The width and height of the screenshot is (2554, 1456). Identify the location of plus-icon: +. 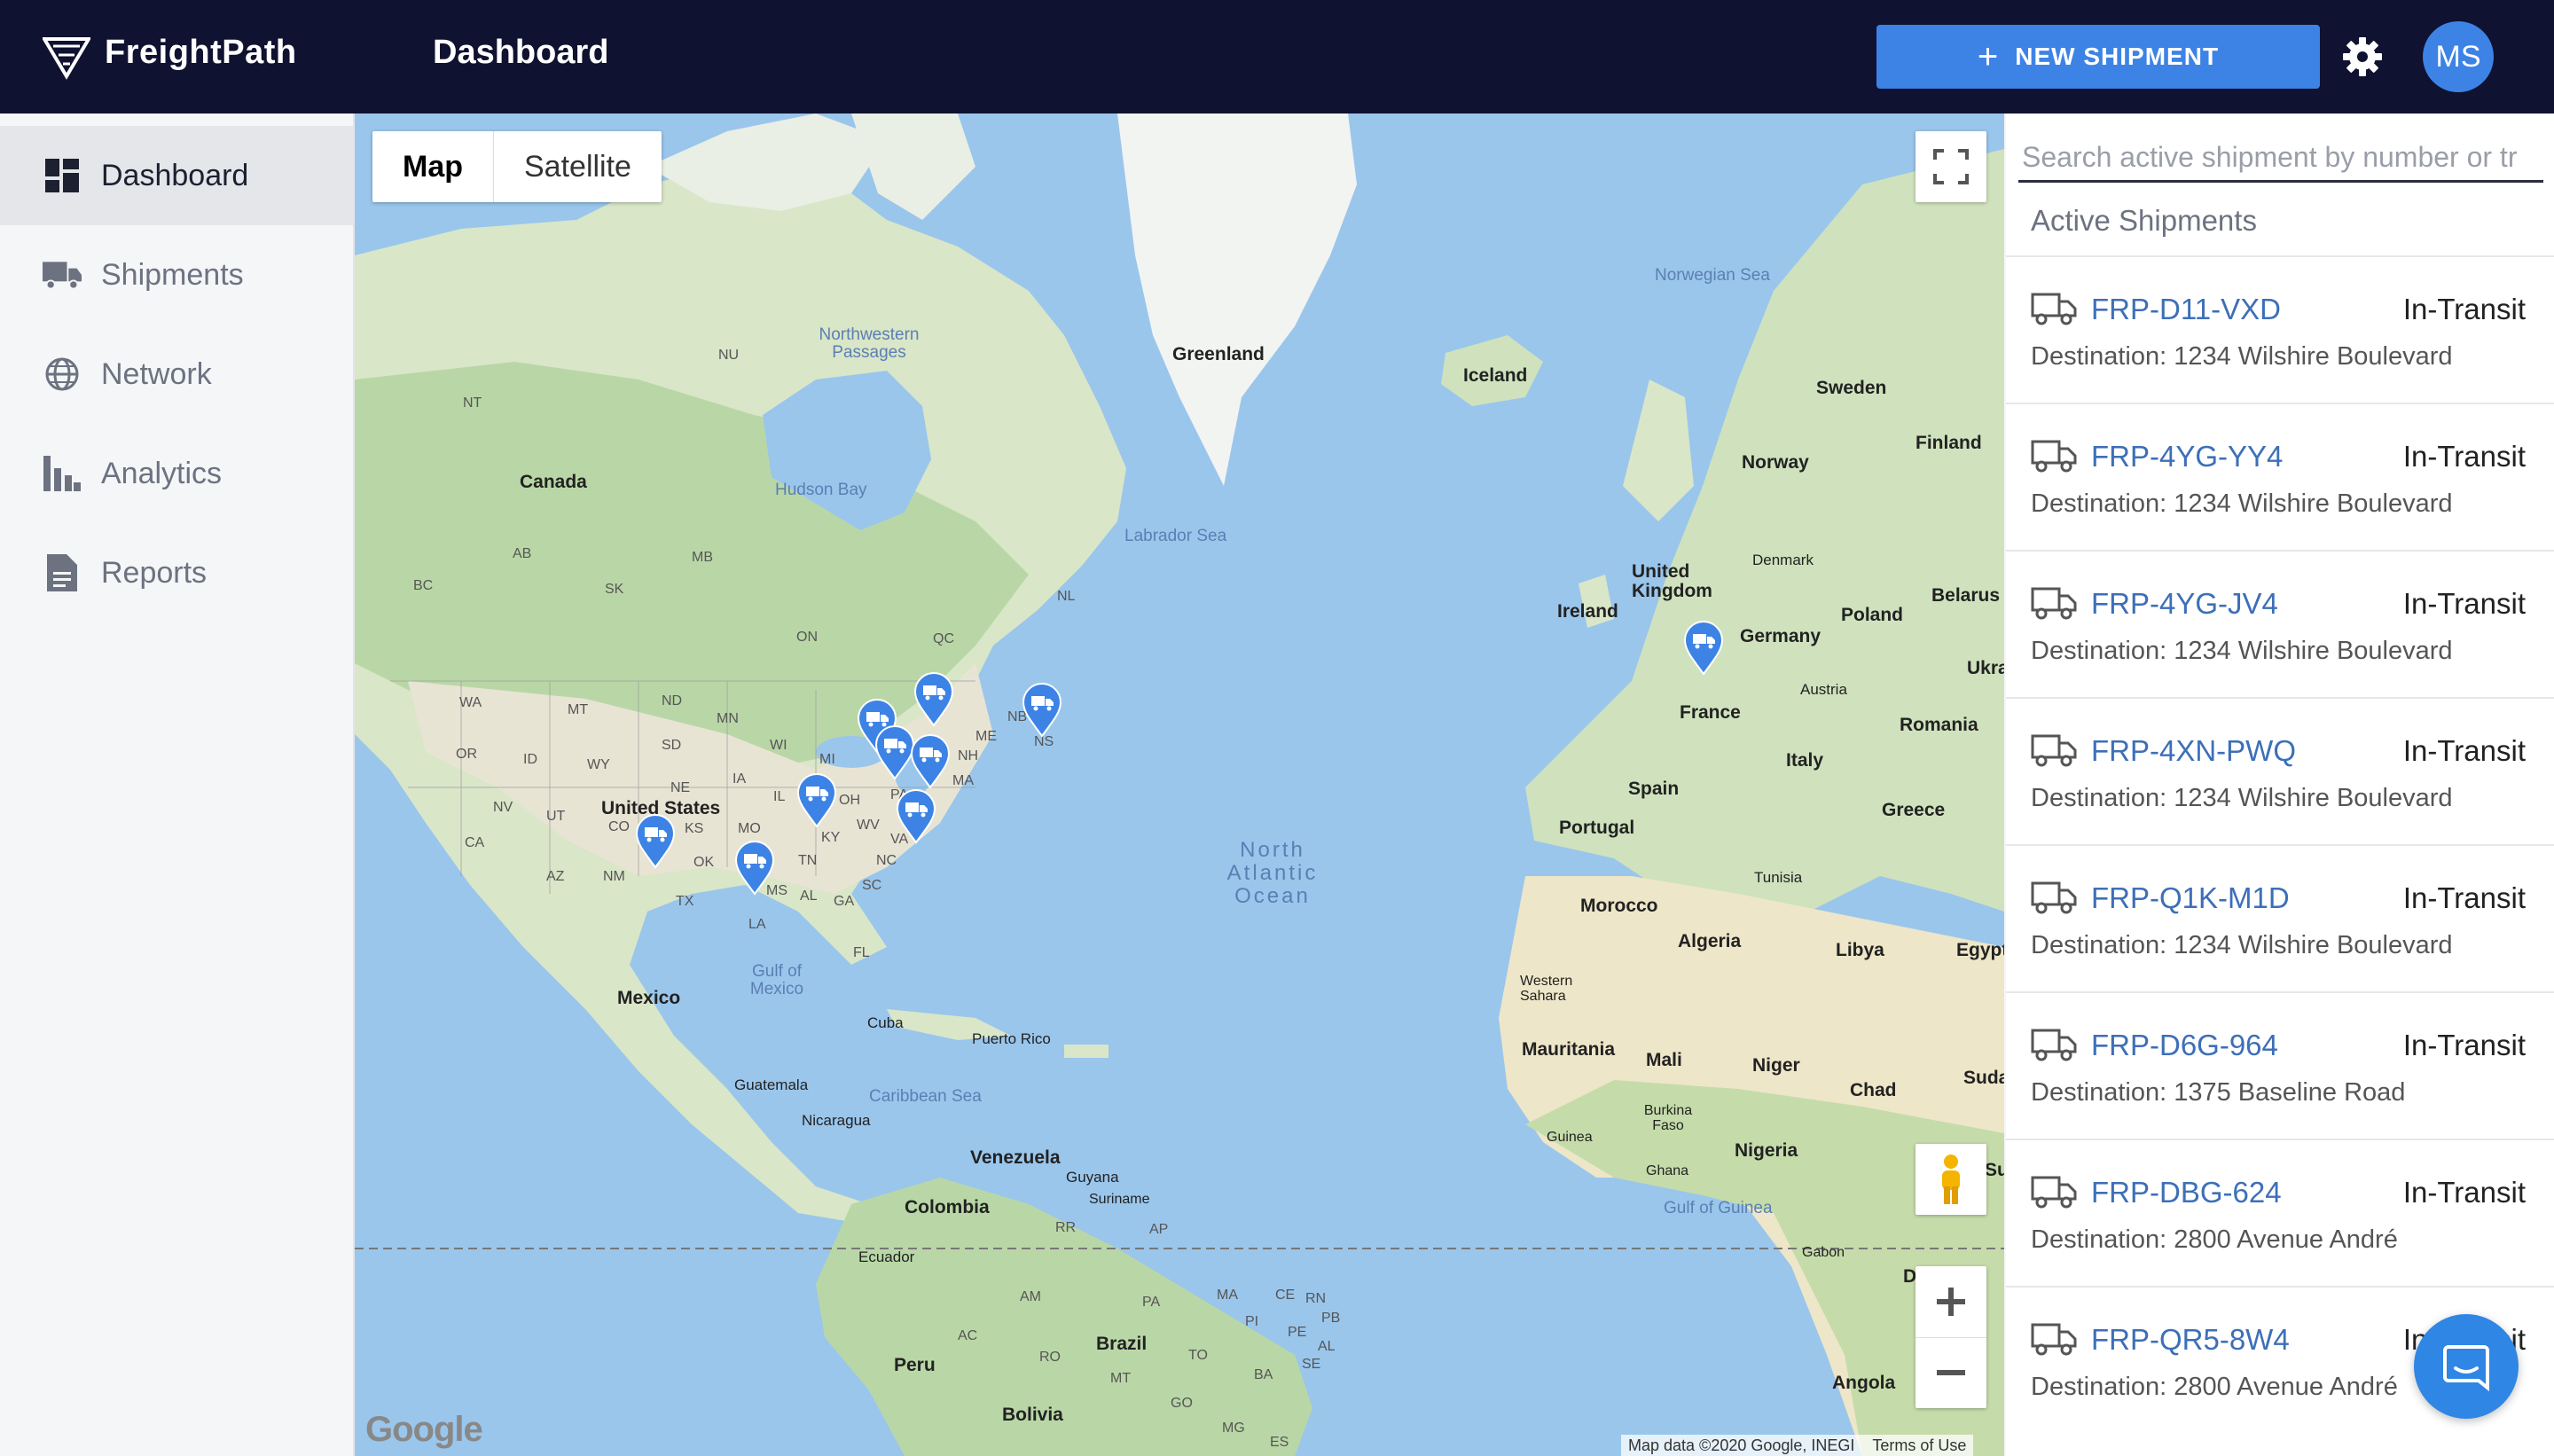
(1988, 56).